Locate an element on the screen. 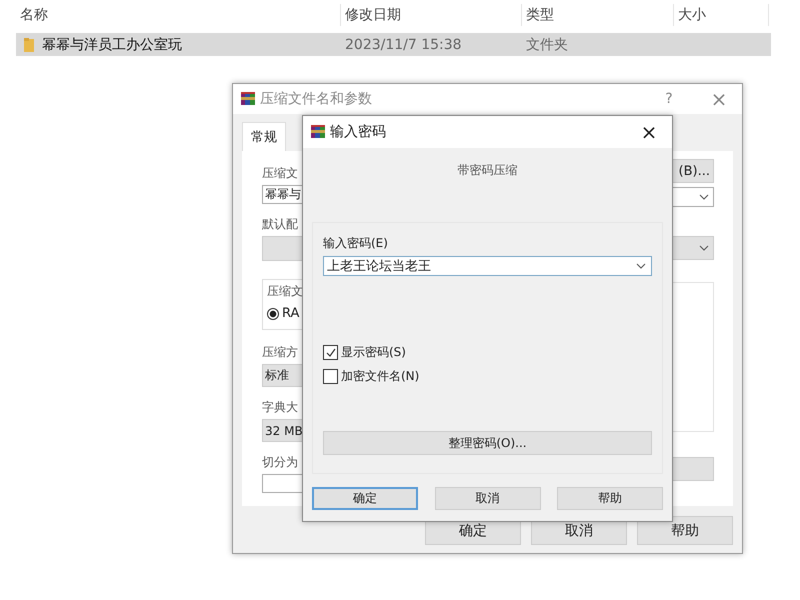  file-name: 幂幂与洋员工办公室玩 is located at coordinates (112, 45).